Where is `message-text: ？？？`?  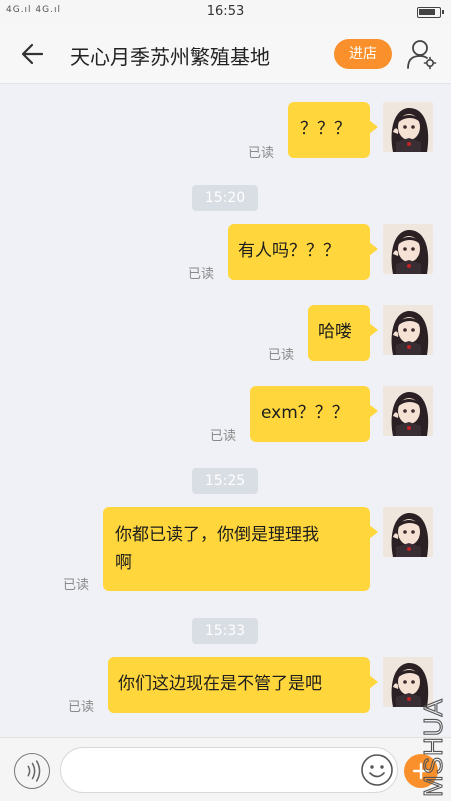
message-text: ？？？ is located at coordinates (325, 129).